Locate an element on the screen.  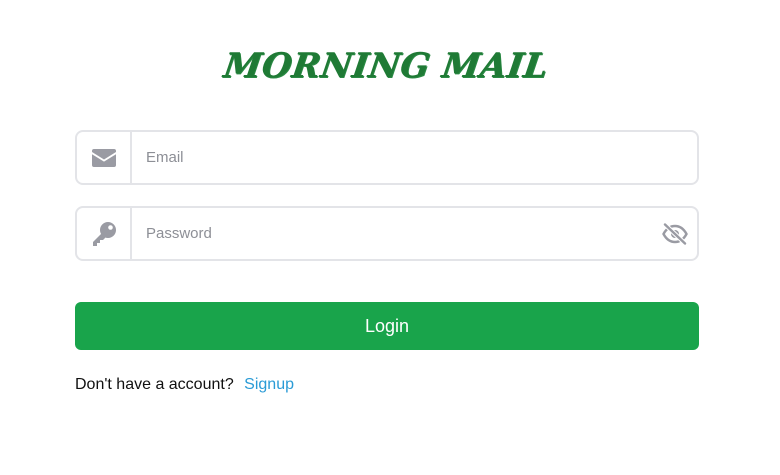
email-icon-cell is located at coordinates (104, 157).